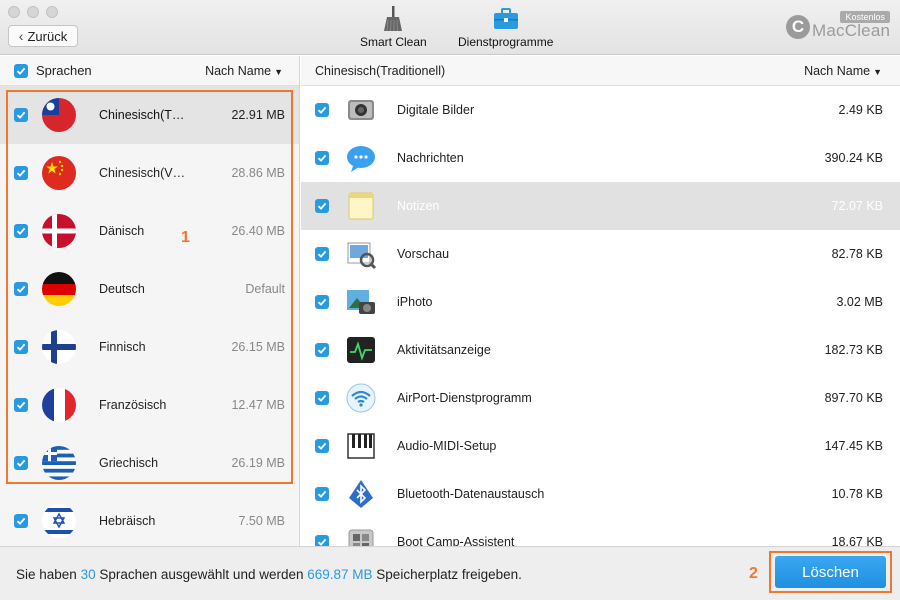 The image size is (900, 600). I want to click on languages-header: Sprachen Nach Name ▼, so click(149, 71).